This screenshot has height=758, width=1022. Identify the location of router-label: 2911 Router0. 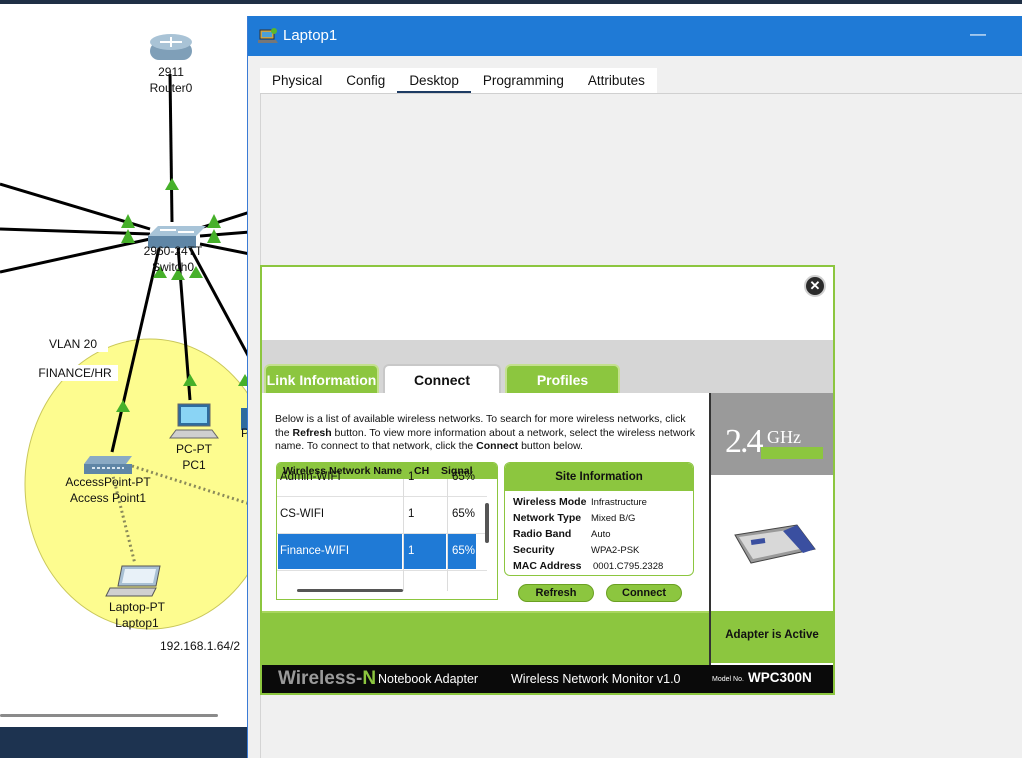
(171, 80).